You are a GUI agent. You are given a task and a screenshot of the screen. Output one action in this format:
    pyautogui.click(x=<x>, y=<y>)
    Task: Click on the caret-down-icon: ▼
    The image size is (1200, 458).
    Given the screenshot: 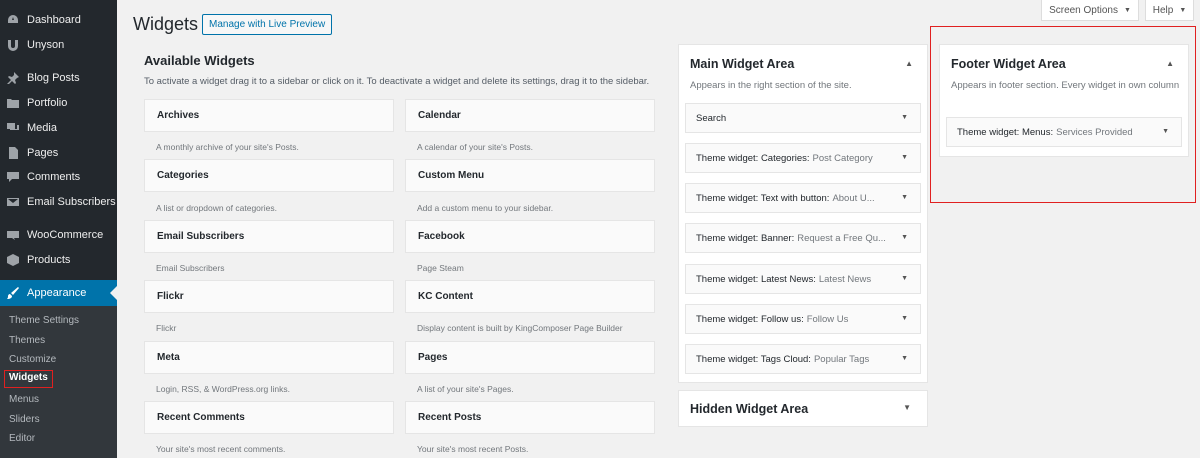 What is the action you would take?
    pyautogui.click(x=1183, y=10)
    